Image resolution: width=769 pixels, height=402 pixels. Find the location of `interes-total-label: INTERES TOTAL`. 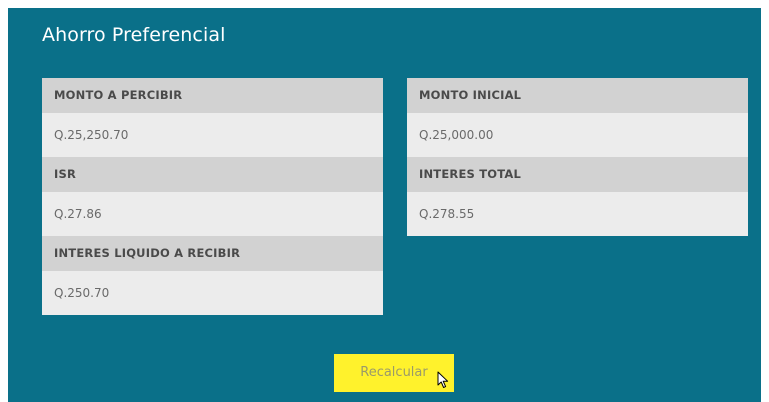

interes-total-label: INTERES TOTAL is located at coordinates (577, 174).